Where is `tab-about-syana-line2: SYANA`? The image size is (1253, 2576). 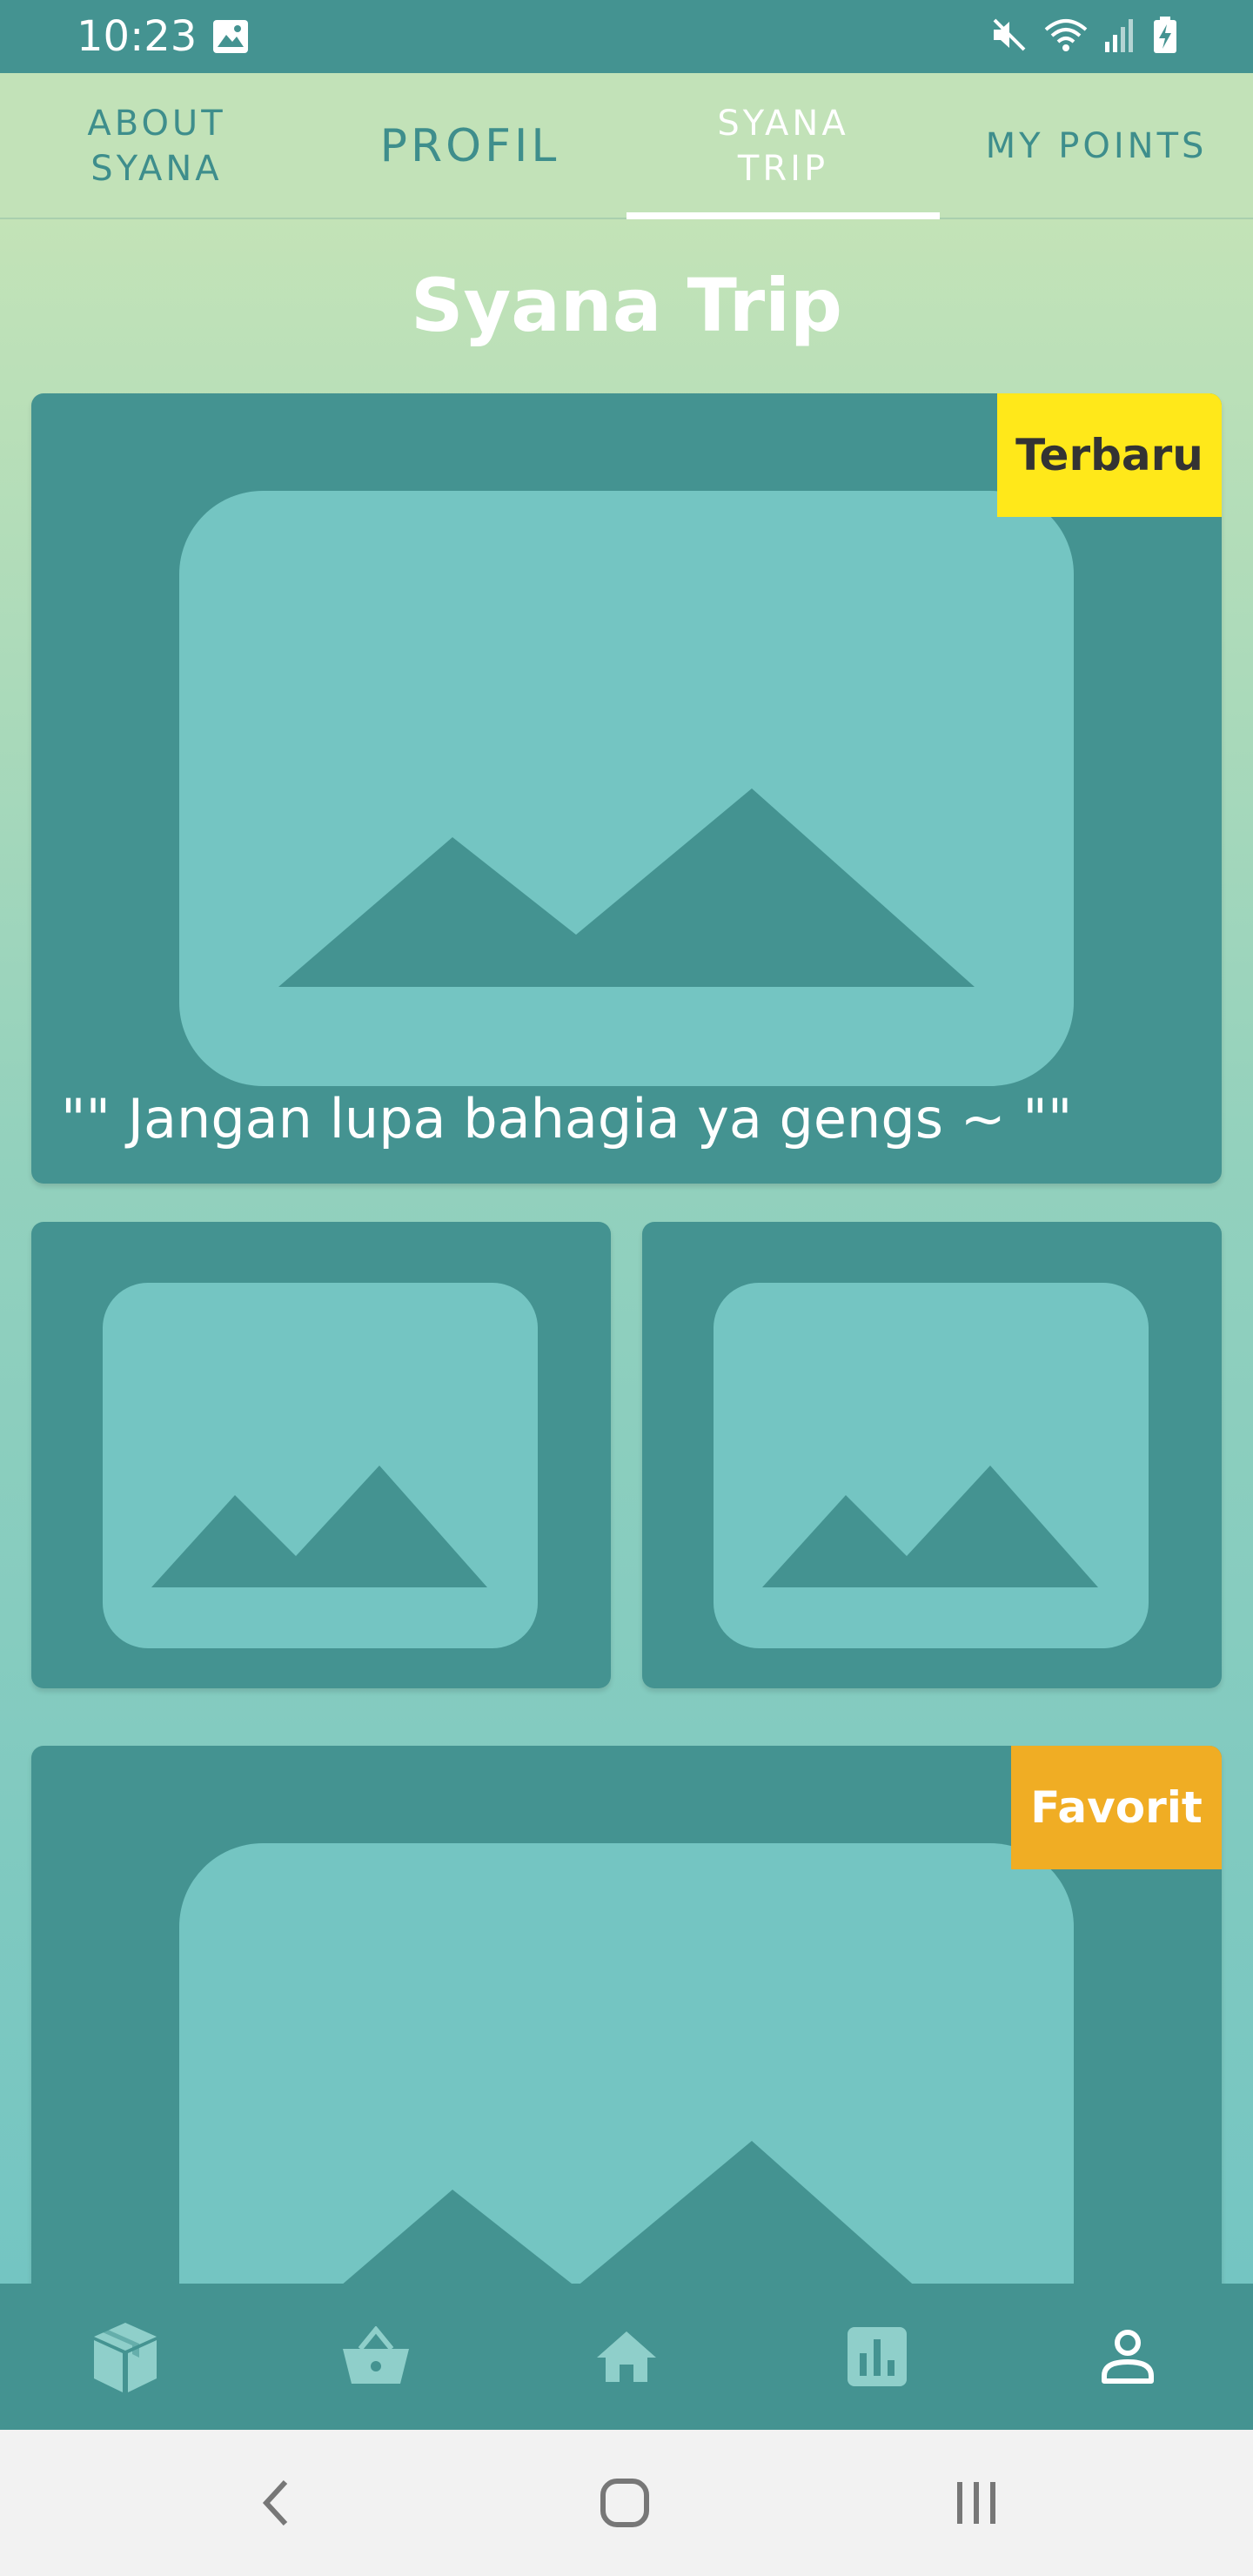 tab-about-syana-line2: SYANA is located at coordinates (156, 169).